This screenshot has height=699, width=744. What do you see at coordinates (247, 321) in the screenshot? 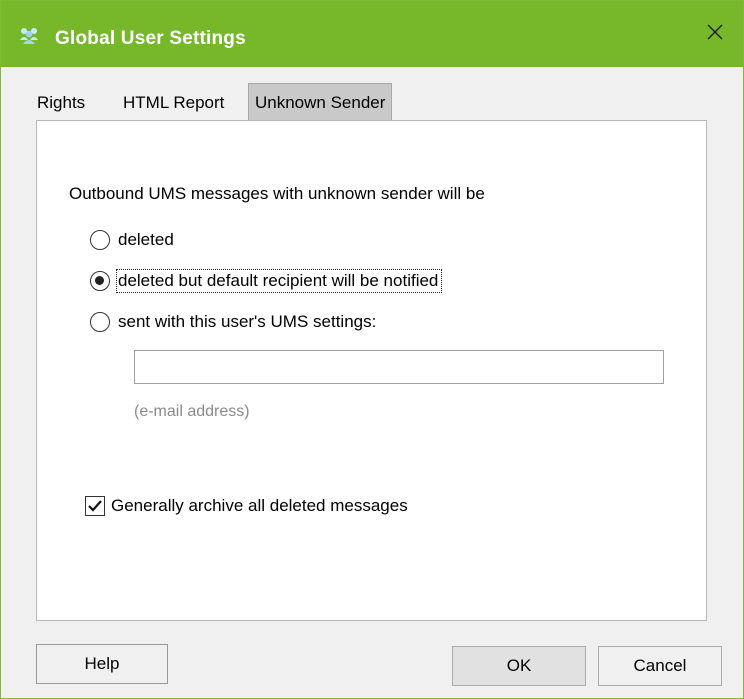
I see `option-label: sent with this user's UMS settings:` at bounding box center [247, 321].